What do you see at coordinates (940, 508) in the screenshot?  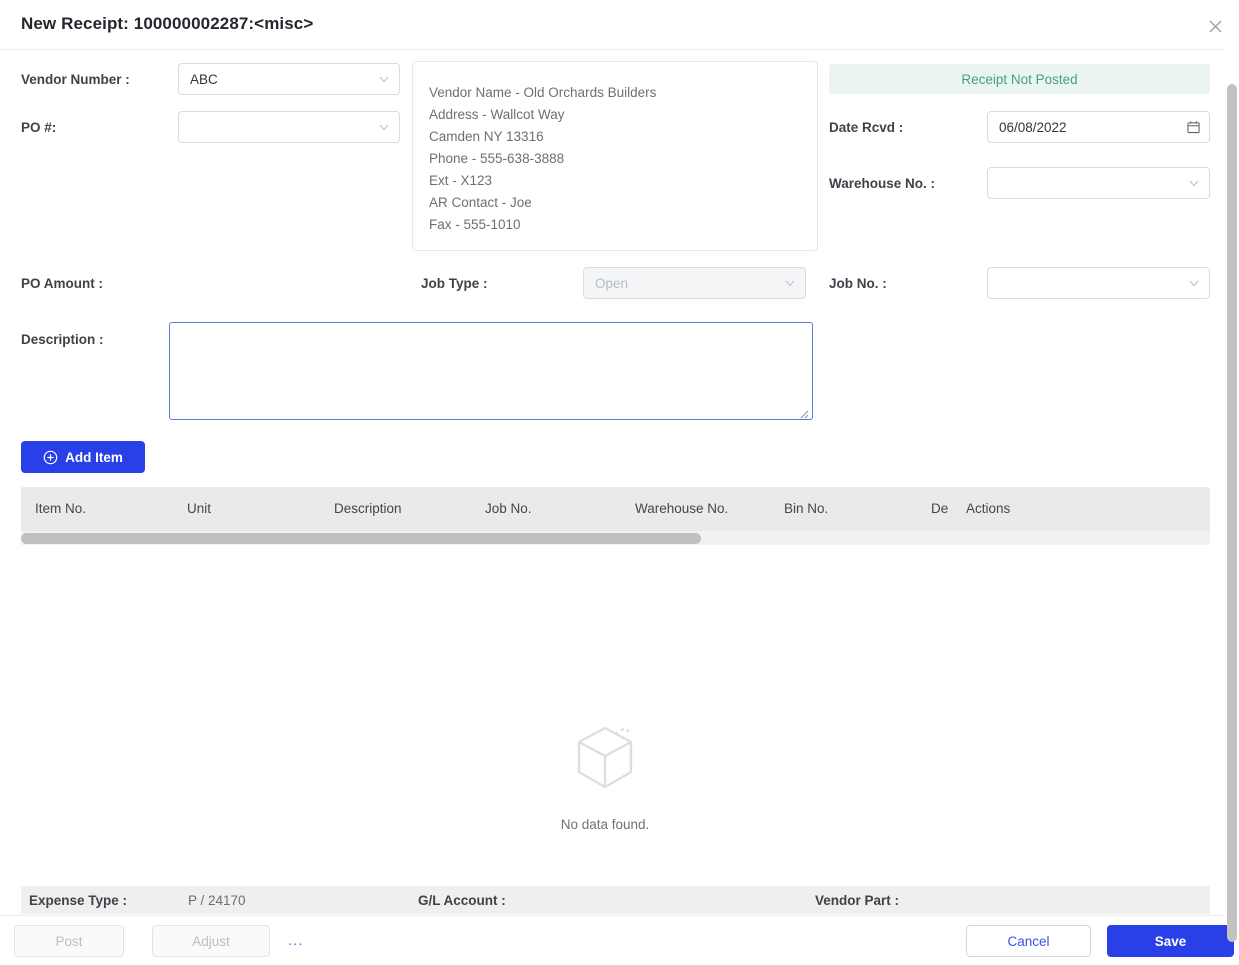 I see `column-header-de: De` at bounding box center [940, 508].